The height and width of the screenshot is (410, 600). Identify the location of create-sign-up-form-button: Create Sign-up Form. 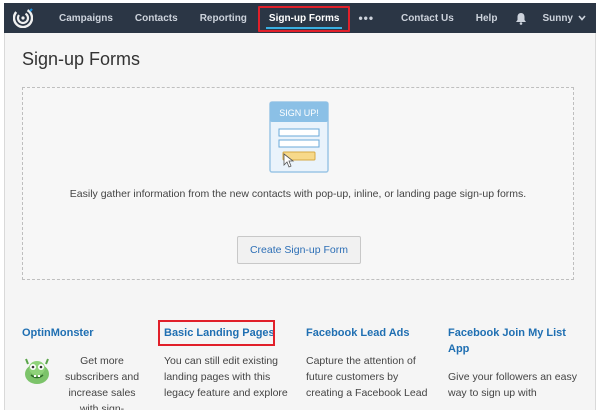
(299, 250).